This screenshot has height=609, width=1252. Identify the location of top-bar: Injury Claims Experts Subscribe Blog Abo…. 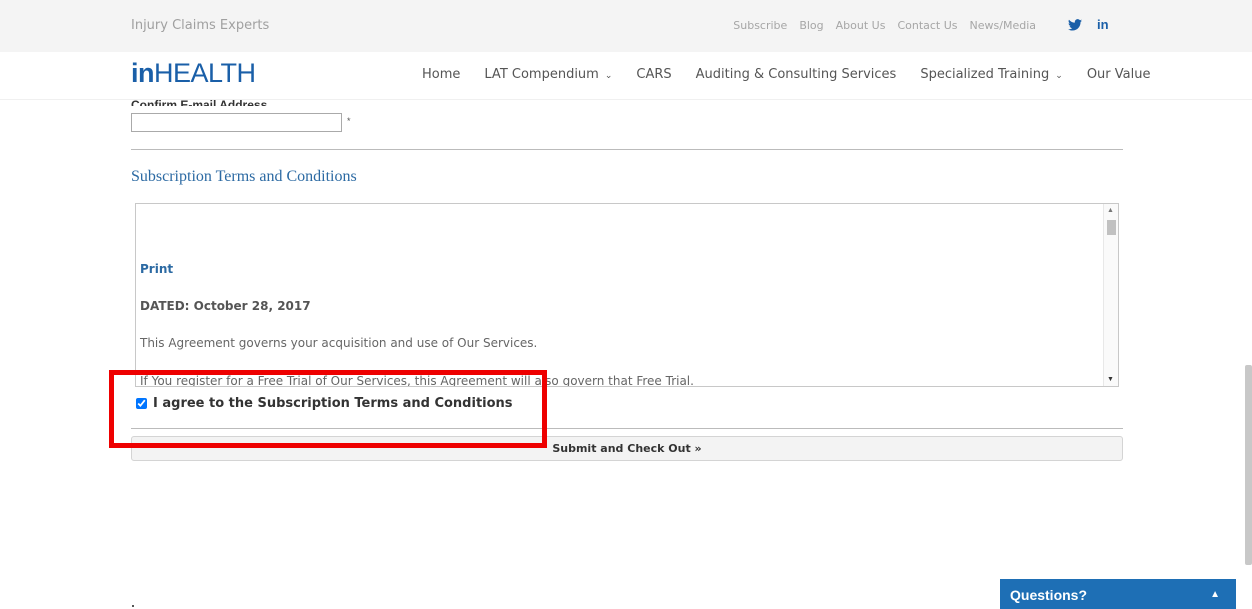
(626, 26).